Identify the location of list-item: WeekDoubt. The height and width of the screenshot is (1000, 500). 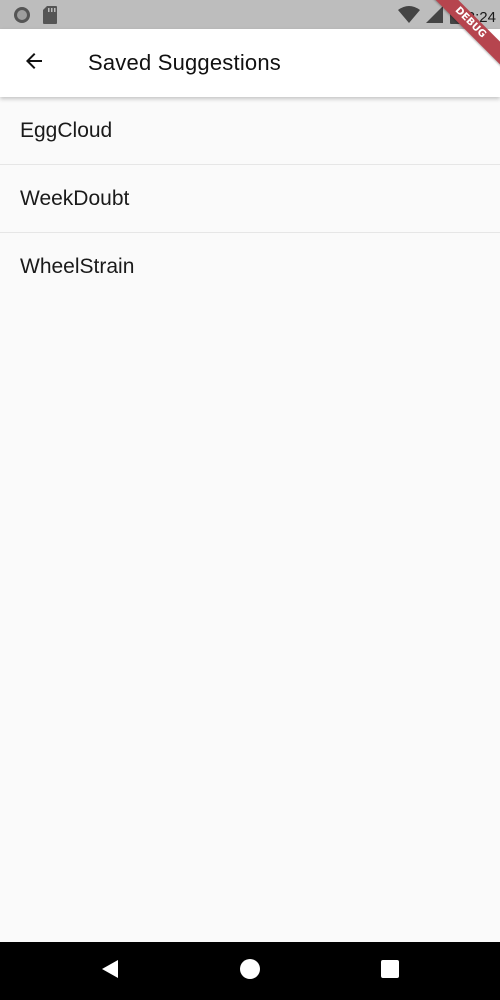
(250, 199).